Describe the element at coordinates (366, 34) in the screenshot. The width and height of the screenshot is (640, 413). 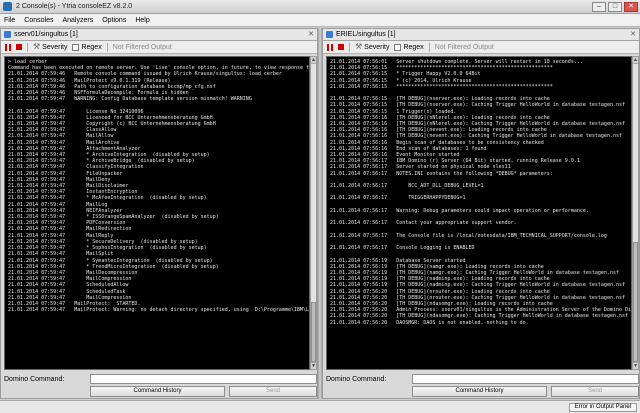
I see `console-tab-title: ERIEL/singultus [1]` at that location.